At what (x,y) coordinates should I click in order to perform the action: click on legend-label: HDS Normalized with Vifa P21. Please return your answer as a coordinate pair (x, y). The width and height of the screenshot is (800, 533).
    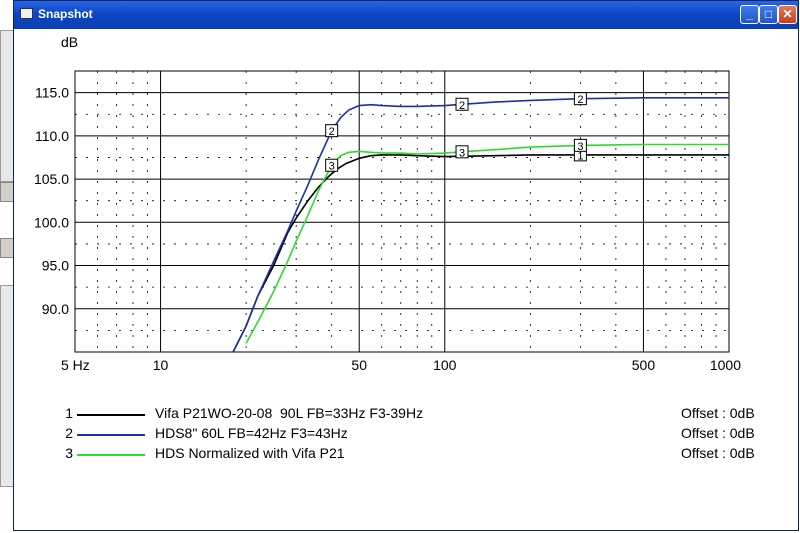
    Looking at the image, I should click on (250, 453).